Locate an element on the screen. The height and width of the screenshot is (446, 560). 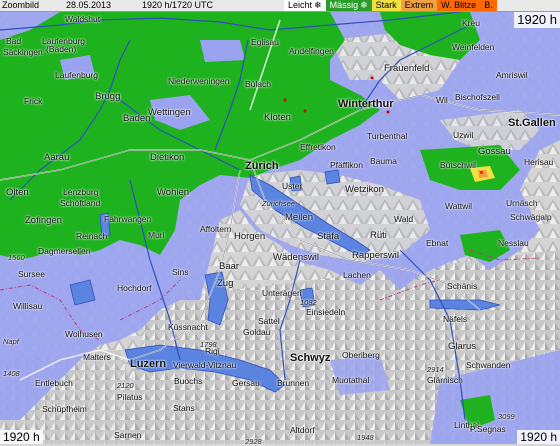
zoom-label: Zoombild is located at coordinates (21, 5).